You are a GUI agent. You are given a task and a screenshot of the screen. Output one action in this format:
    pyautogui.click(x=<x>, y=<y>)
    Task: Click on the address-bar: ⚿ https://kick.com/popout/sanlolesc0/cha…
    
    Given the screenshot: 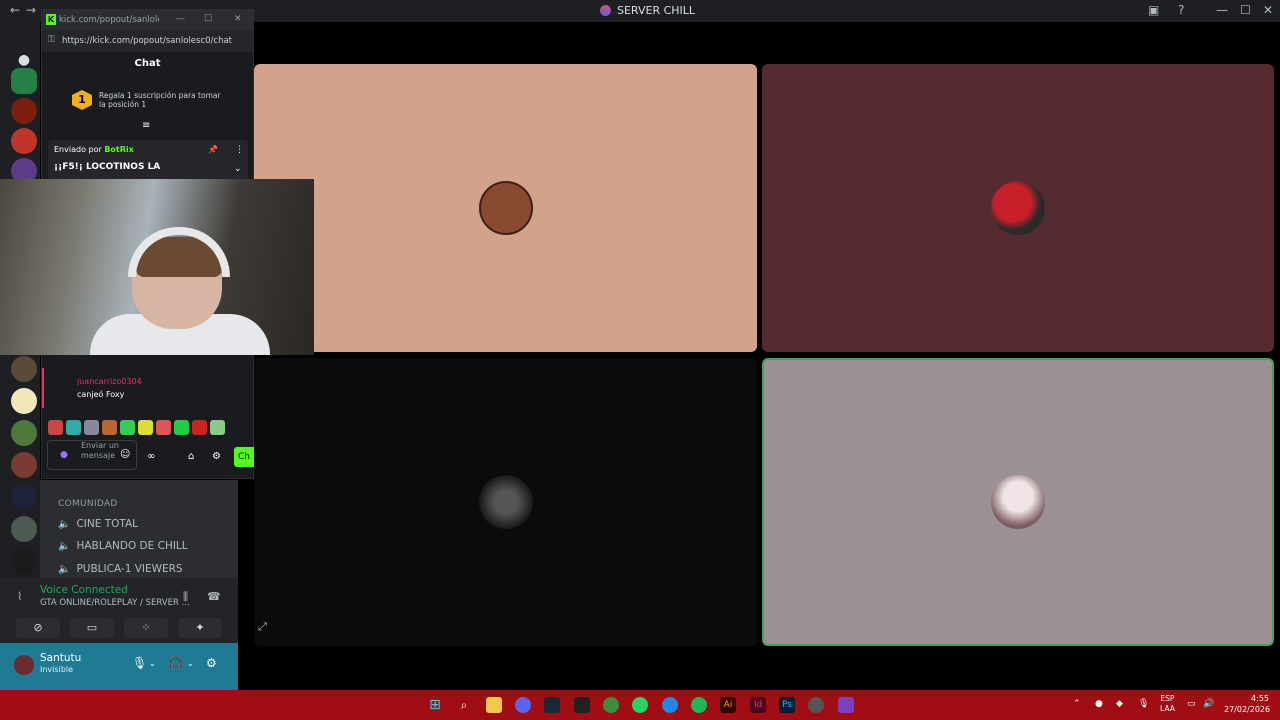 What is the action you would take?
    pyautogui.click(x=147, y=41)
    